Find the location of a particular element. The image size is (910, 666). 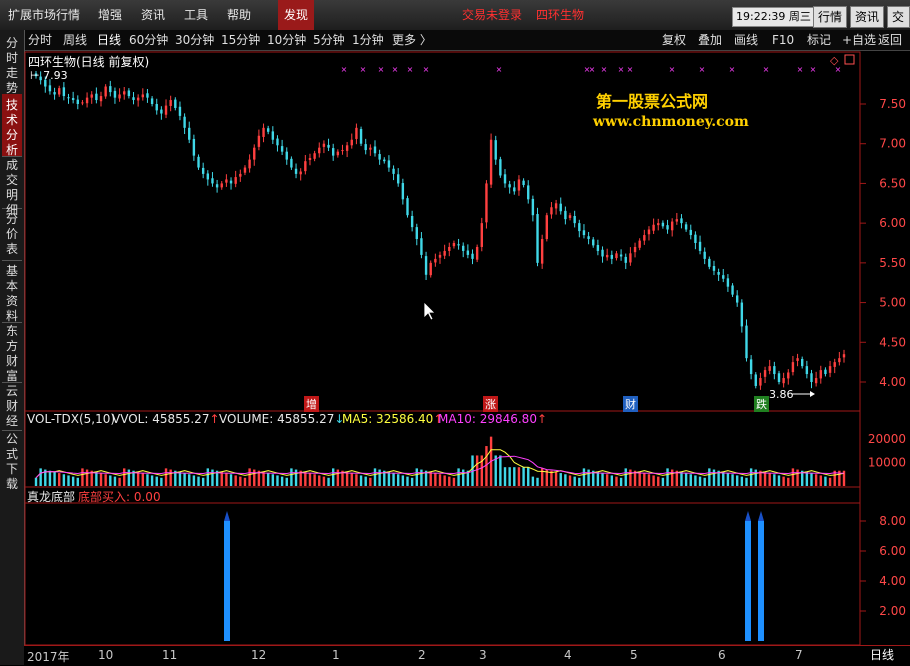

high-price-label: ⊢ 7.93 is located at coordinates (49, 75).